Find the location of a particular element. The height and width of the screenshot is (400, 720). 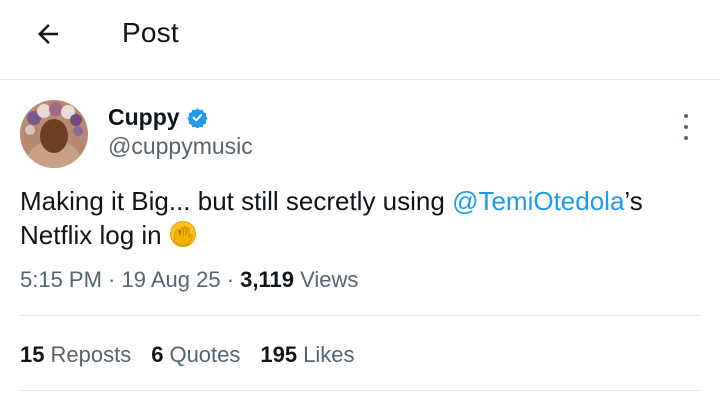

author-name-row: Cuppy is located at coordinates (158, 117).